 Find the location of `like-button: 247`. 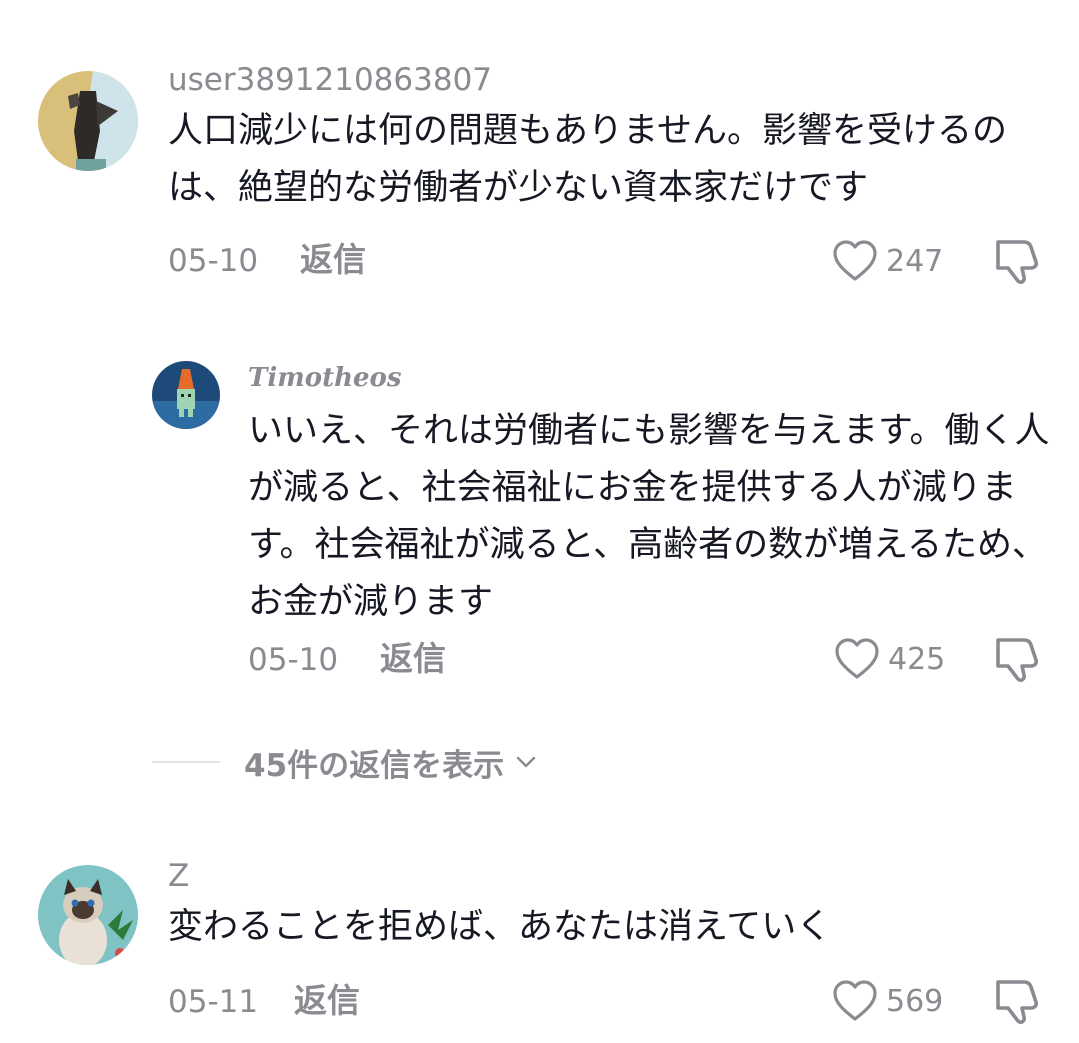

like-button: 247 is located at coordinates (887, 261).